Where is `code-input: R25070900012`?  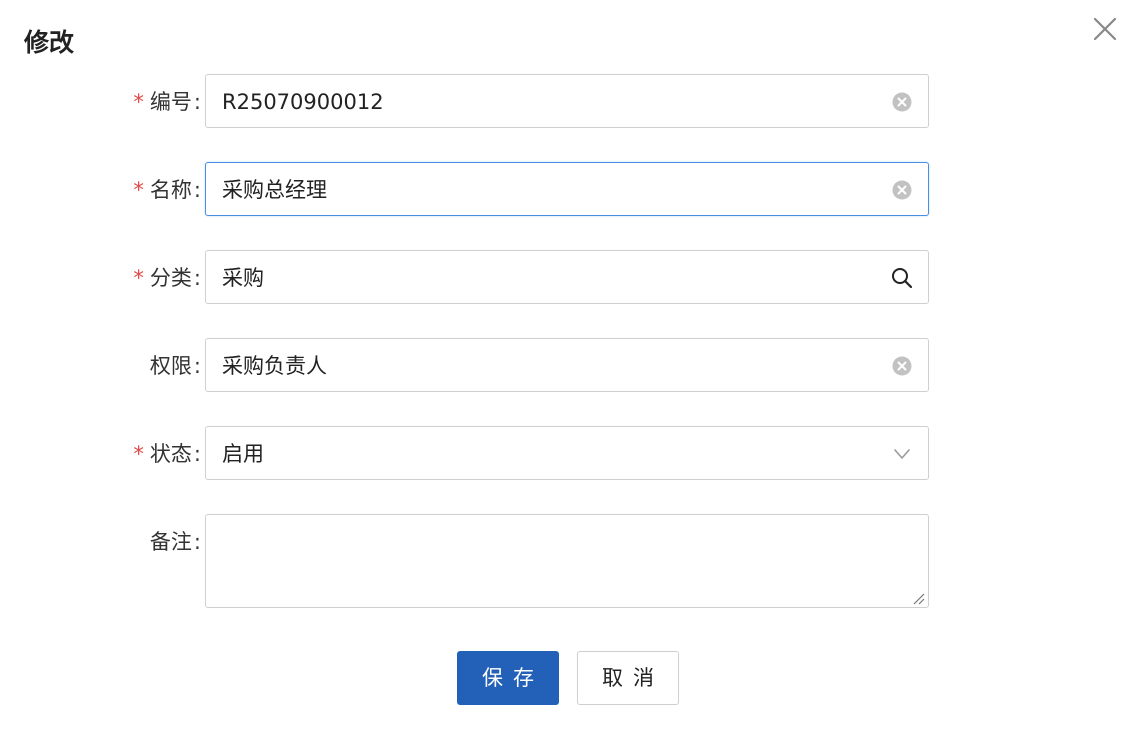 code-input: R25070900012 is located at coordinates (567, 101).